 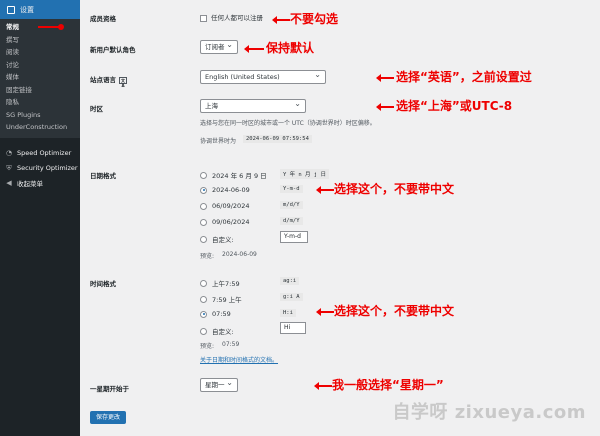 What do you see at coordinates (290, 281) in the screenshot?
I see `time-format-code: ag:i` at bounding box center [290, 281].